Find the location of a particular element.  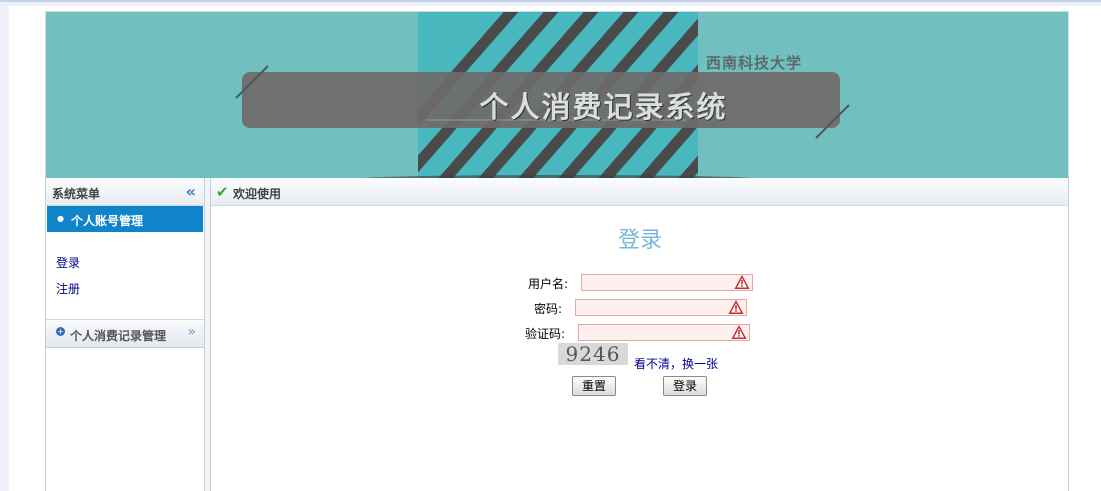

username-input is located at coordinates (667, 282).